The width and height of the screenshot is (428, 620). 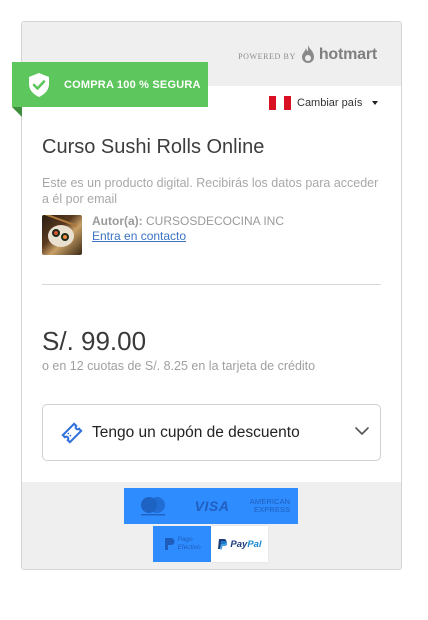 What do you see at coordinates (39, 84) in the screenshot?
I see `shield-check-icon` at bounding box center [39, 84].